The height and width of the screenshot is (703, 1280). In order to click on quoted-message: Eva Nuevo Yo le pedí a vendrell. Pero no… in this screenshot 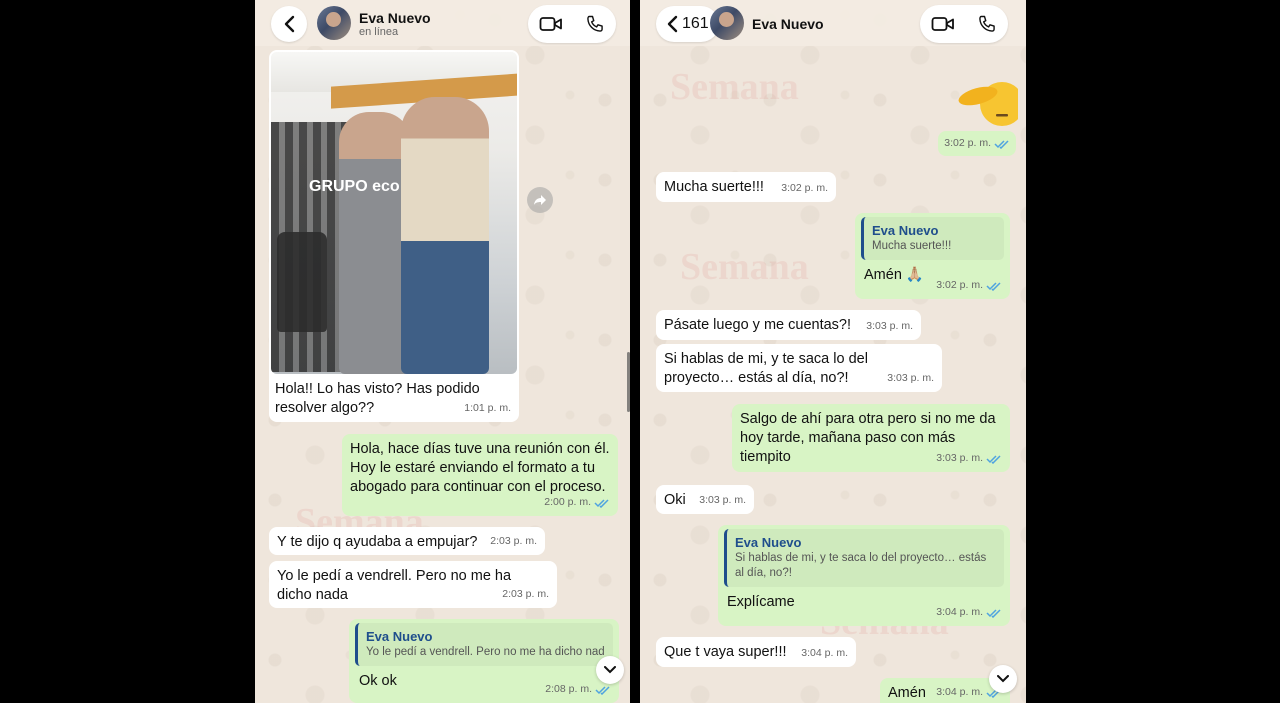, I will do `click(484, 644)`.